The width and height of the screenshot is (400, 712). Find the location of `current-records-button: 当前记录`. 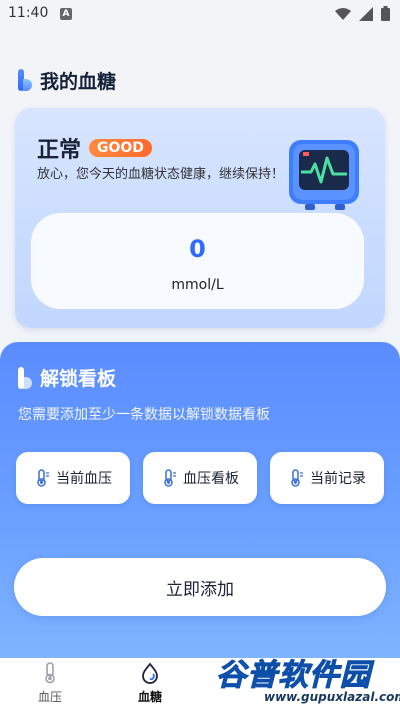

current-records-button: 当前记录 is located at coordinates (327, 478).